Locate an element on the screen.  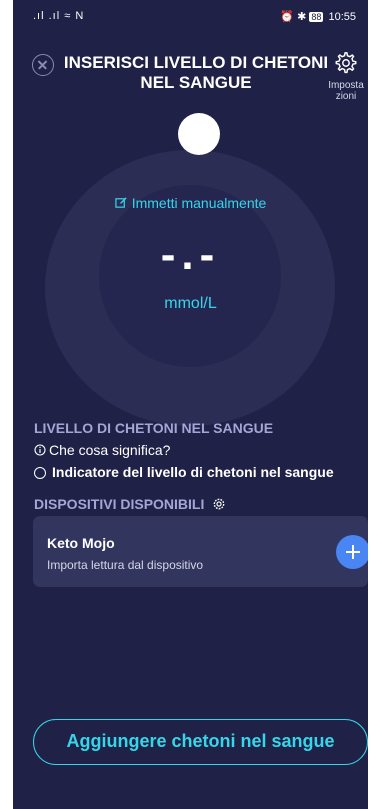
device-subtitle: Importa lettura dal dispositivo is located at coordinates (125, 565).